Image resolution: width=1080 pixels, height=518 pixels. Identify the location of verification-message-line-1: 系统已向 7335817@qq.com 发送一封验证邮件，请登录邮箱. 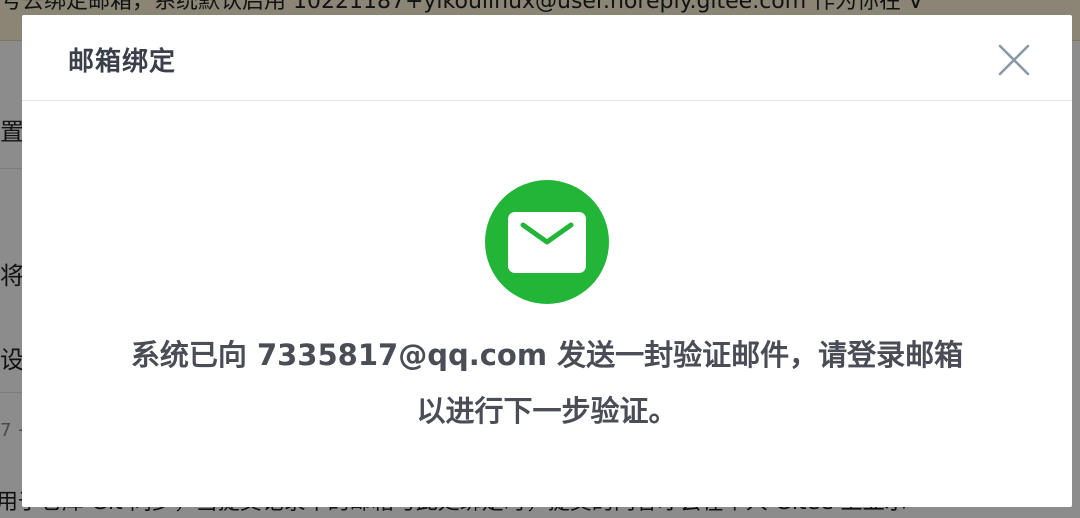
(547, 355).